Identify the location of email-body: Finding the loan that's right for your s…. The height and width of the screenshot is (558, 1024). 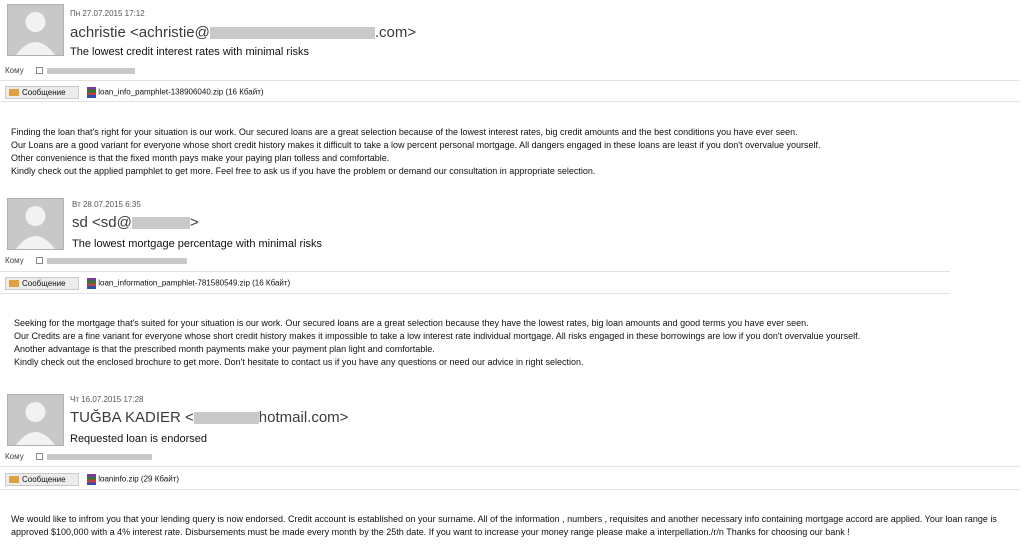
(513, 152).